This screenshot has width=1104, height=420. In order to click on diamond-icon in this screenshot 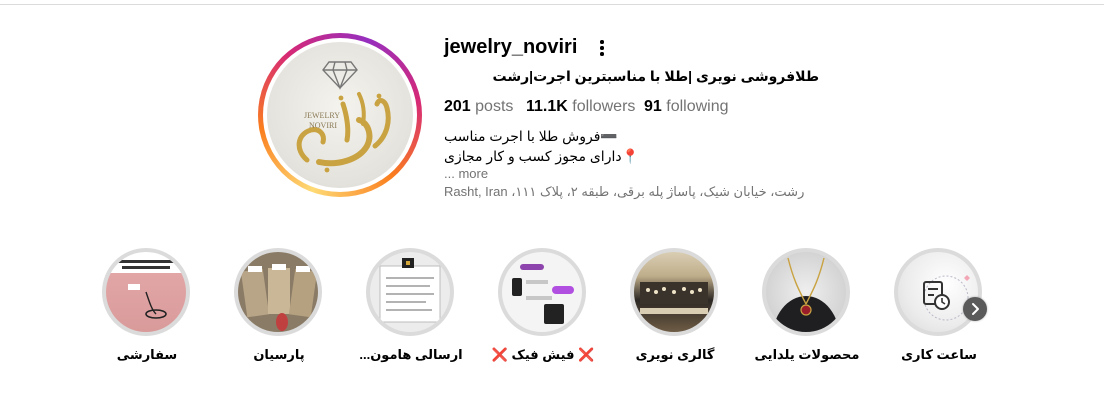, I will do `click(340, 75)`.